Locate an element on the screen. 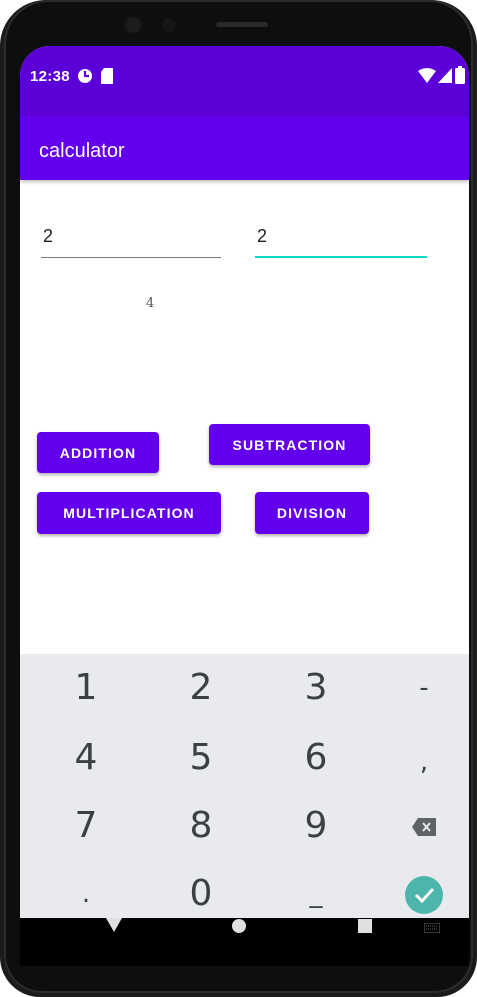 The width and height of the screenshot is (477, 997). wifi-icon is located at coordinates (427, 78).